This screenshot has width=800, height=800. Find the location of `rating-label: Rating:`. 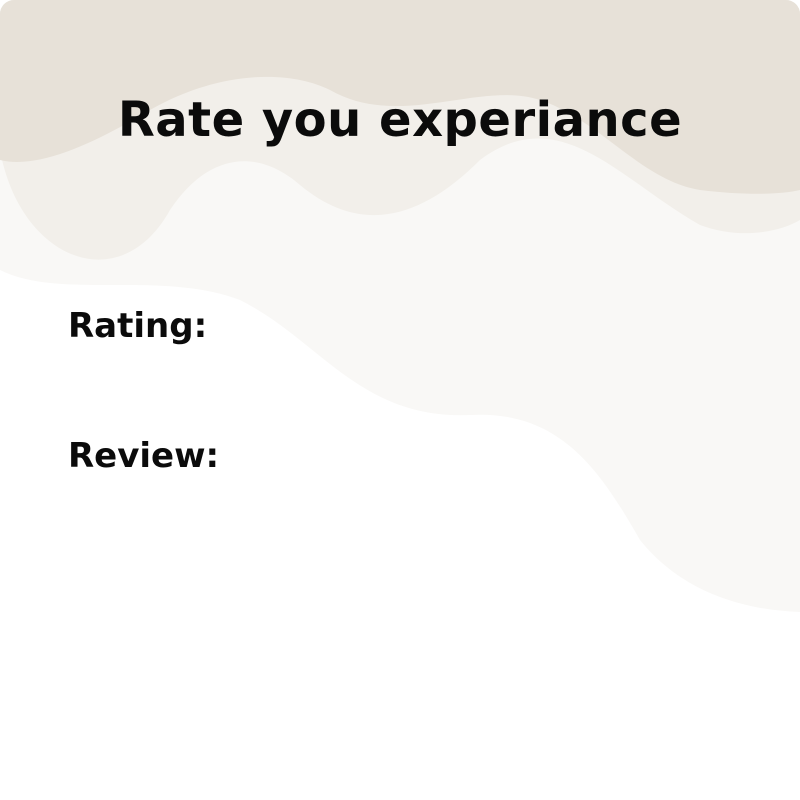

rating-label: Rating: is located at coordinates (138, 326).